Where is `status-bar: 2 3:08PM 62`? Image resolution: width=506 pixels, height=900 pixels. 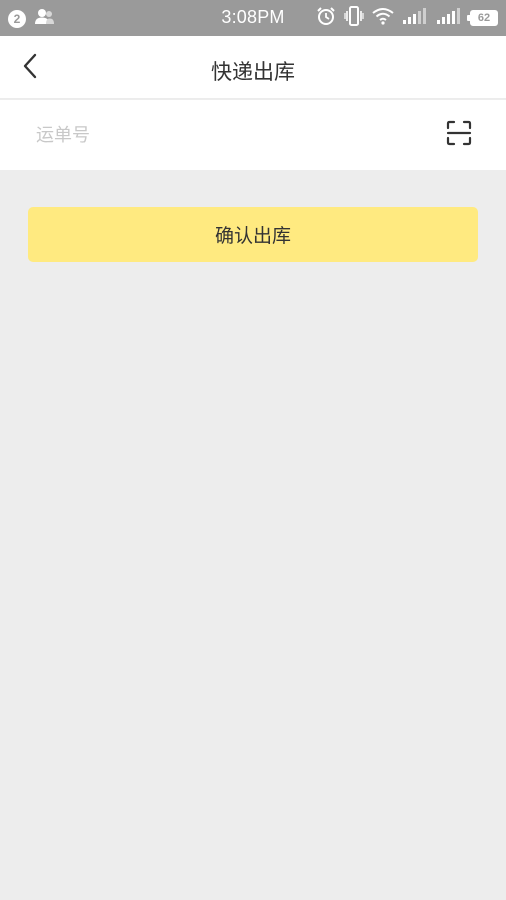 status-bar: 2 3:08PM 62 is located at coordinates (253, 18).